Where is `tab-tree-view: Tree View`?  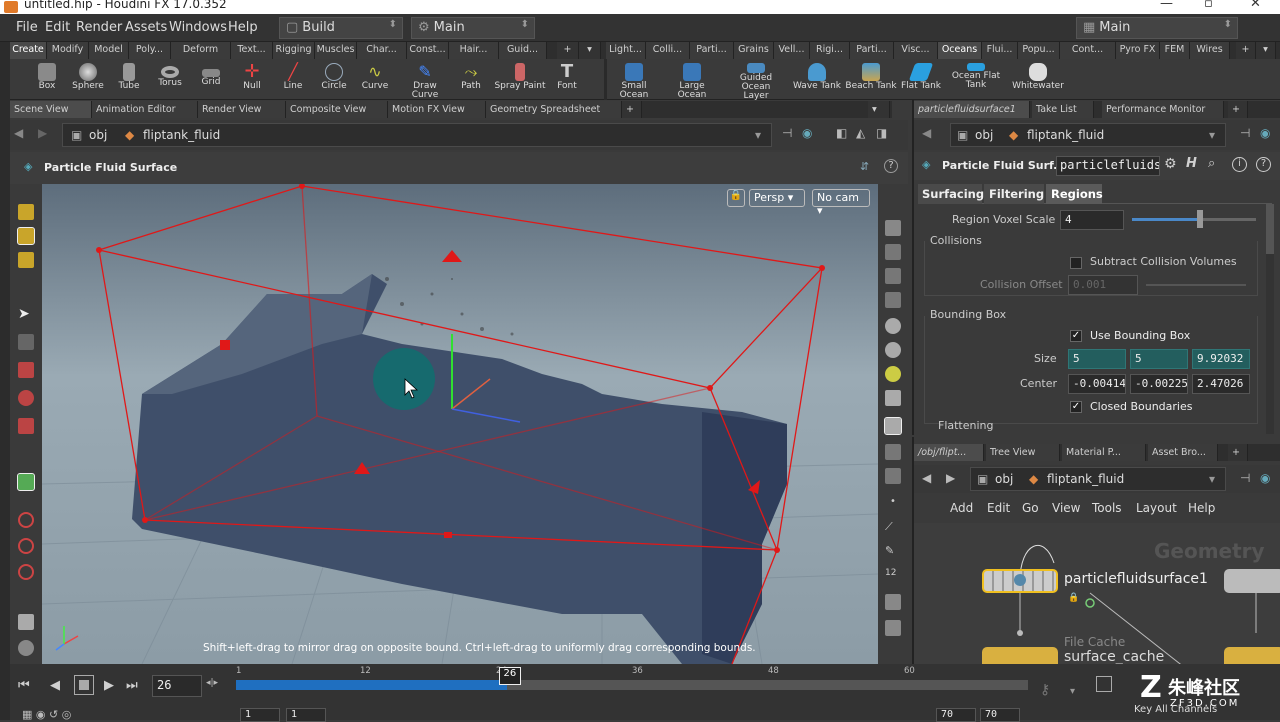
tab-tree-view: Tree View is located at coordinates (1023, 452).